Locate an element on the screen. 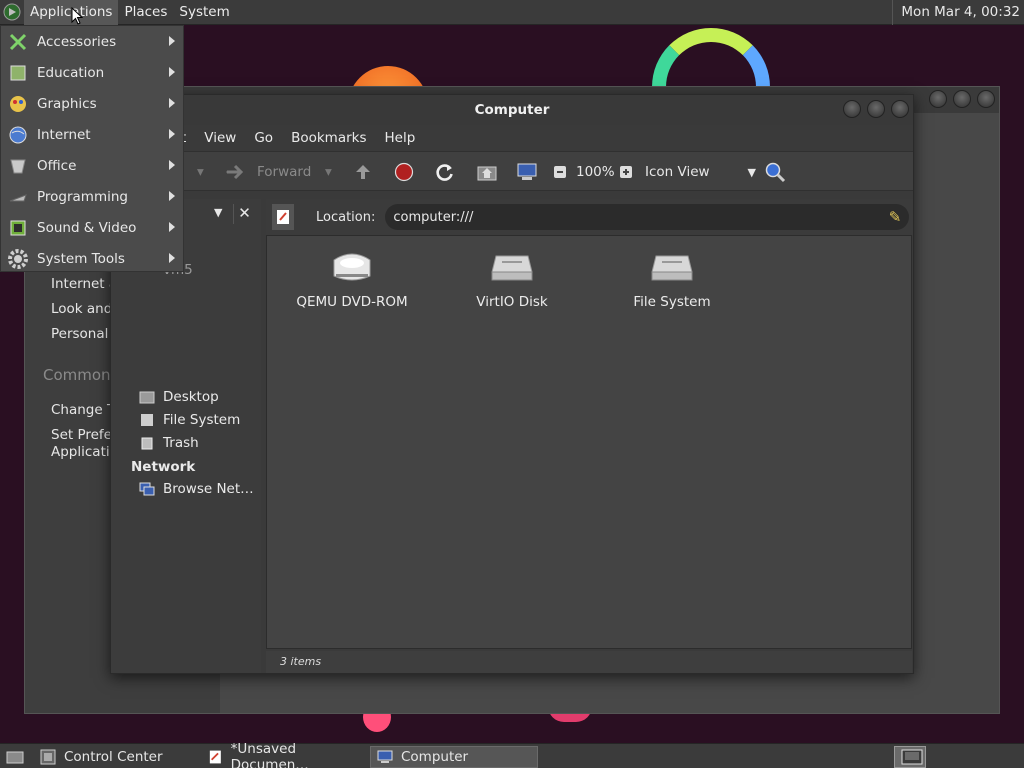 The image size is (1024, 768). file-item-qemu-dvd-rom: QEMU DVD-ROM is located at coordinates (352, 280).